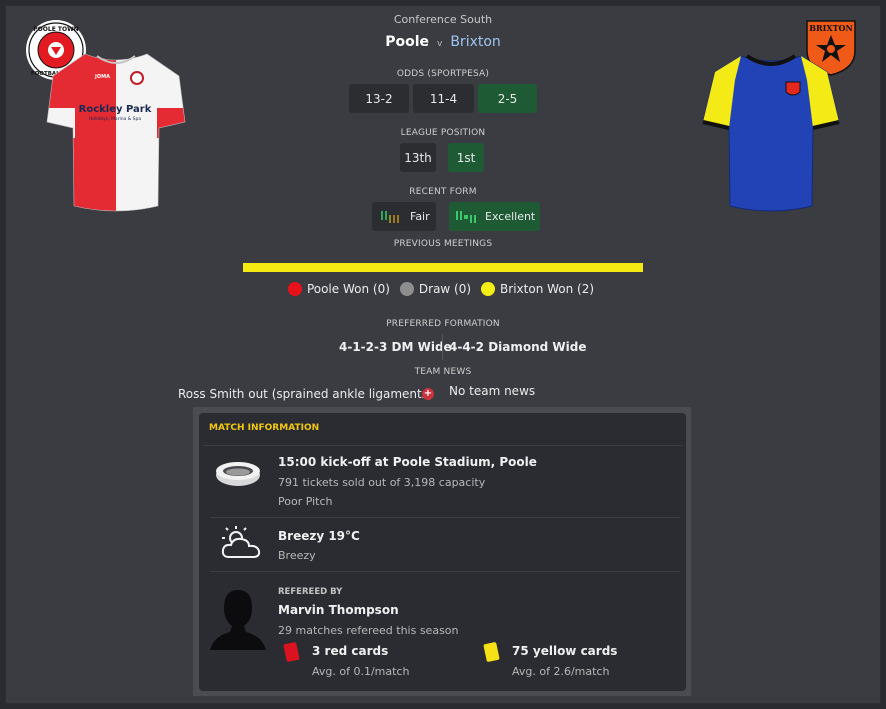  What do you see at coordinates (435, 289) in the screenshot?
I see `legend-draw: Draw (0)` at bounding box center [435, 289].